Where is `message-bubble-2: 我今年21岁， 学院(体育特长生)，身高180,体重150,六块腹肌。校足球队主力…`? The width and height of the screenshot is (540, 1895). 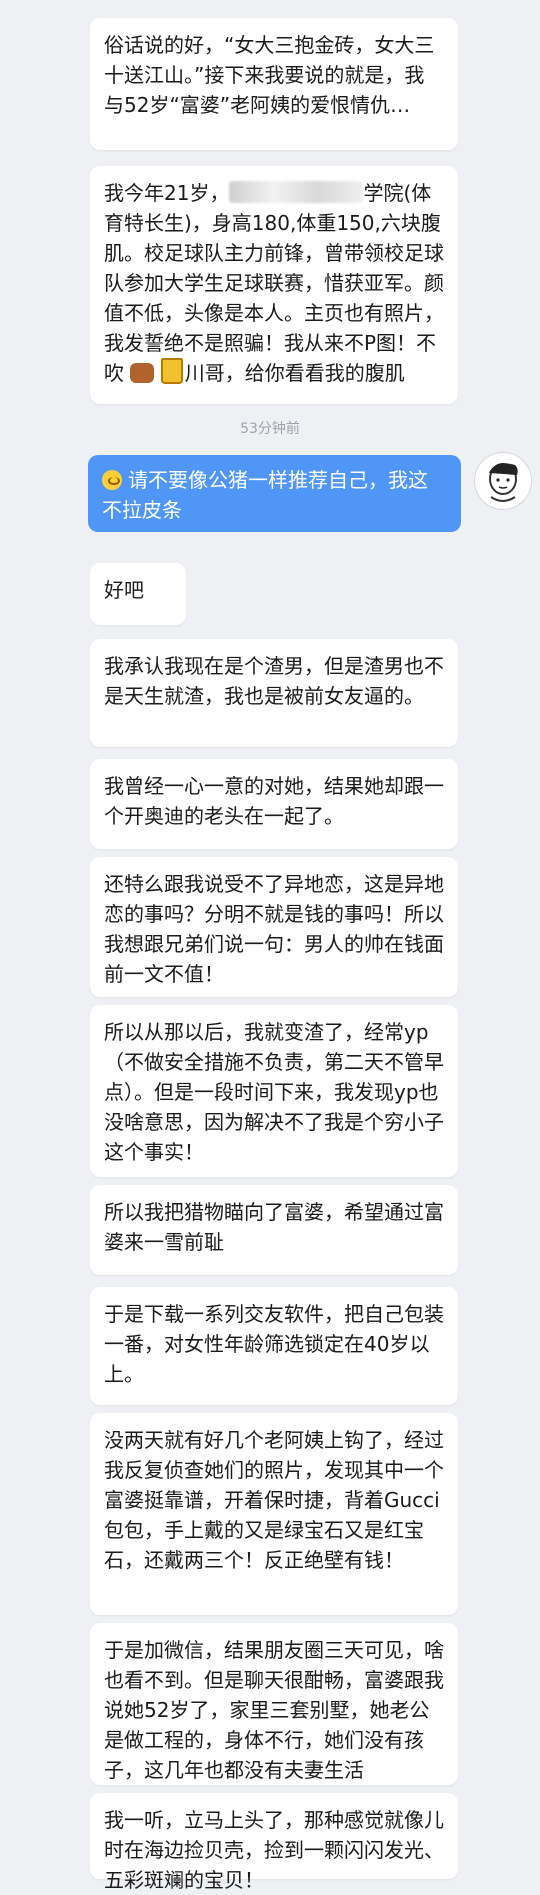
message-bubble-2: 我今年21岁， 学院(体育特长生)，身高180,体重150,六块腹肌。校足球队主力… is located at coordinates (274, 285).